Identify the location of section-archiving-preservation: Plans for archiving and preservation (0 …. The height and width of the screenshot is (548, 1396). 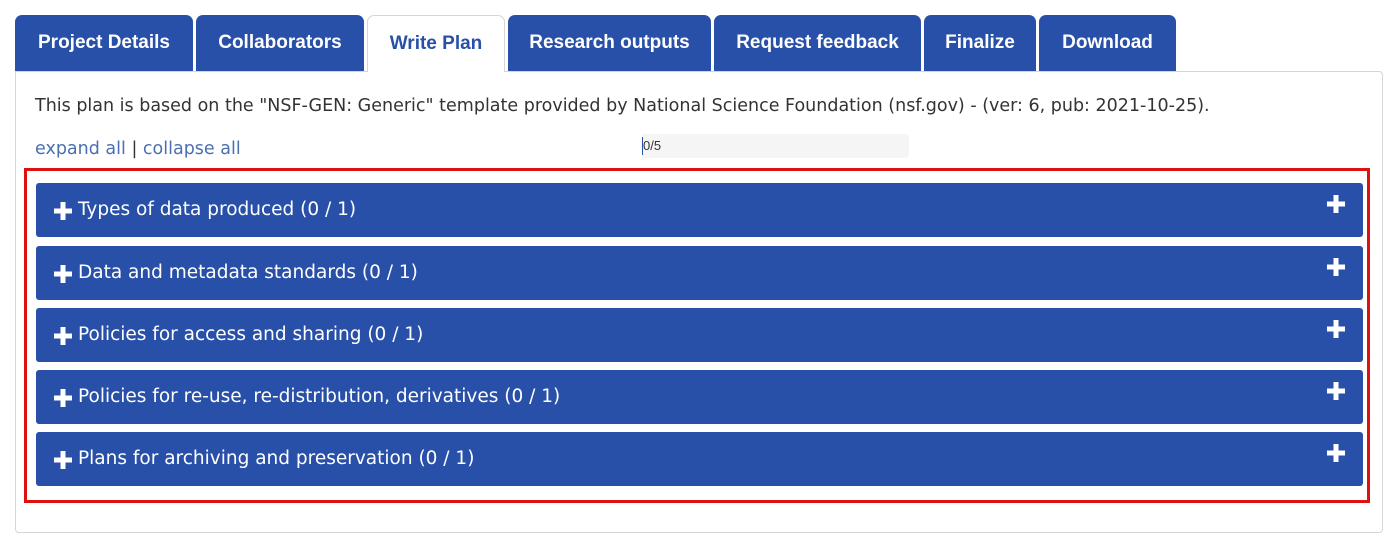
(699, 459).